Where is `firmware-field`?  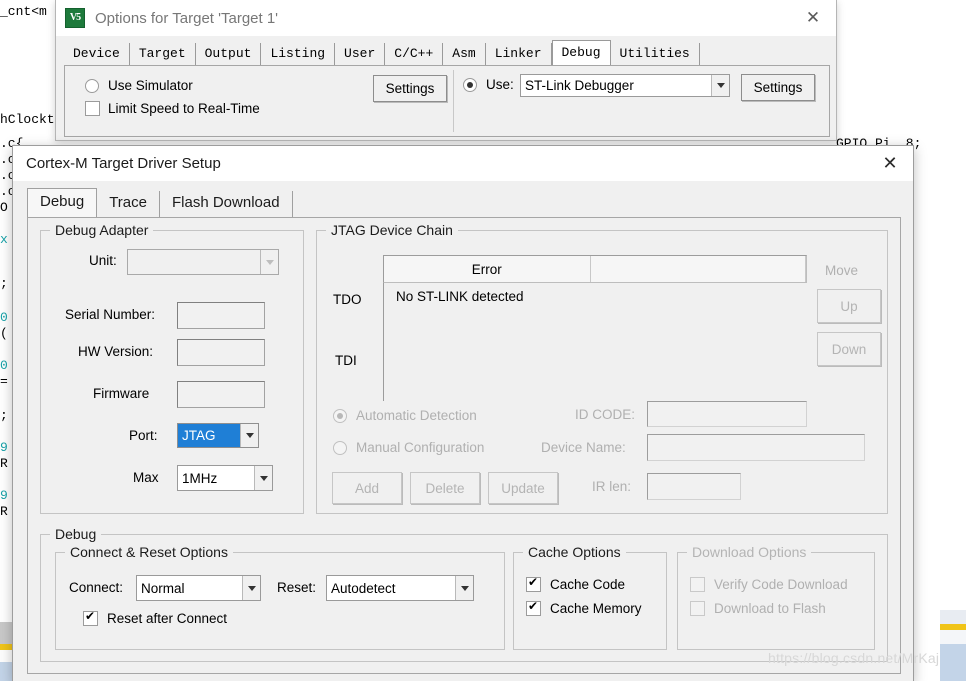 firmware-field is located at coordinates (221, 394).